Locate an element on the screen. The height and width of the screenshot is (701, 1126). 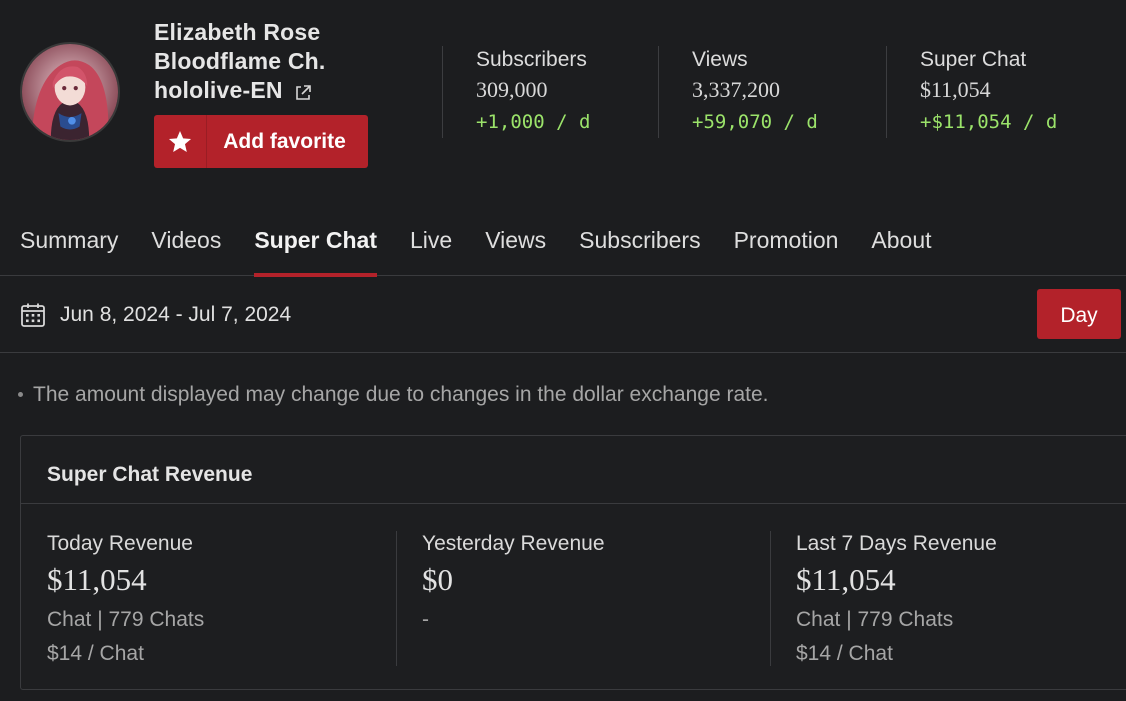
channel-handle-row: hololive-EN is located at coordinates (284, 90).